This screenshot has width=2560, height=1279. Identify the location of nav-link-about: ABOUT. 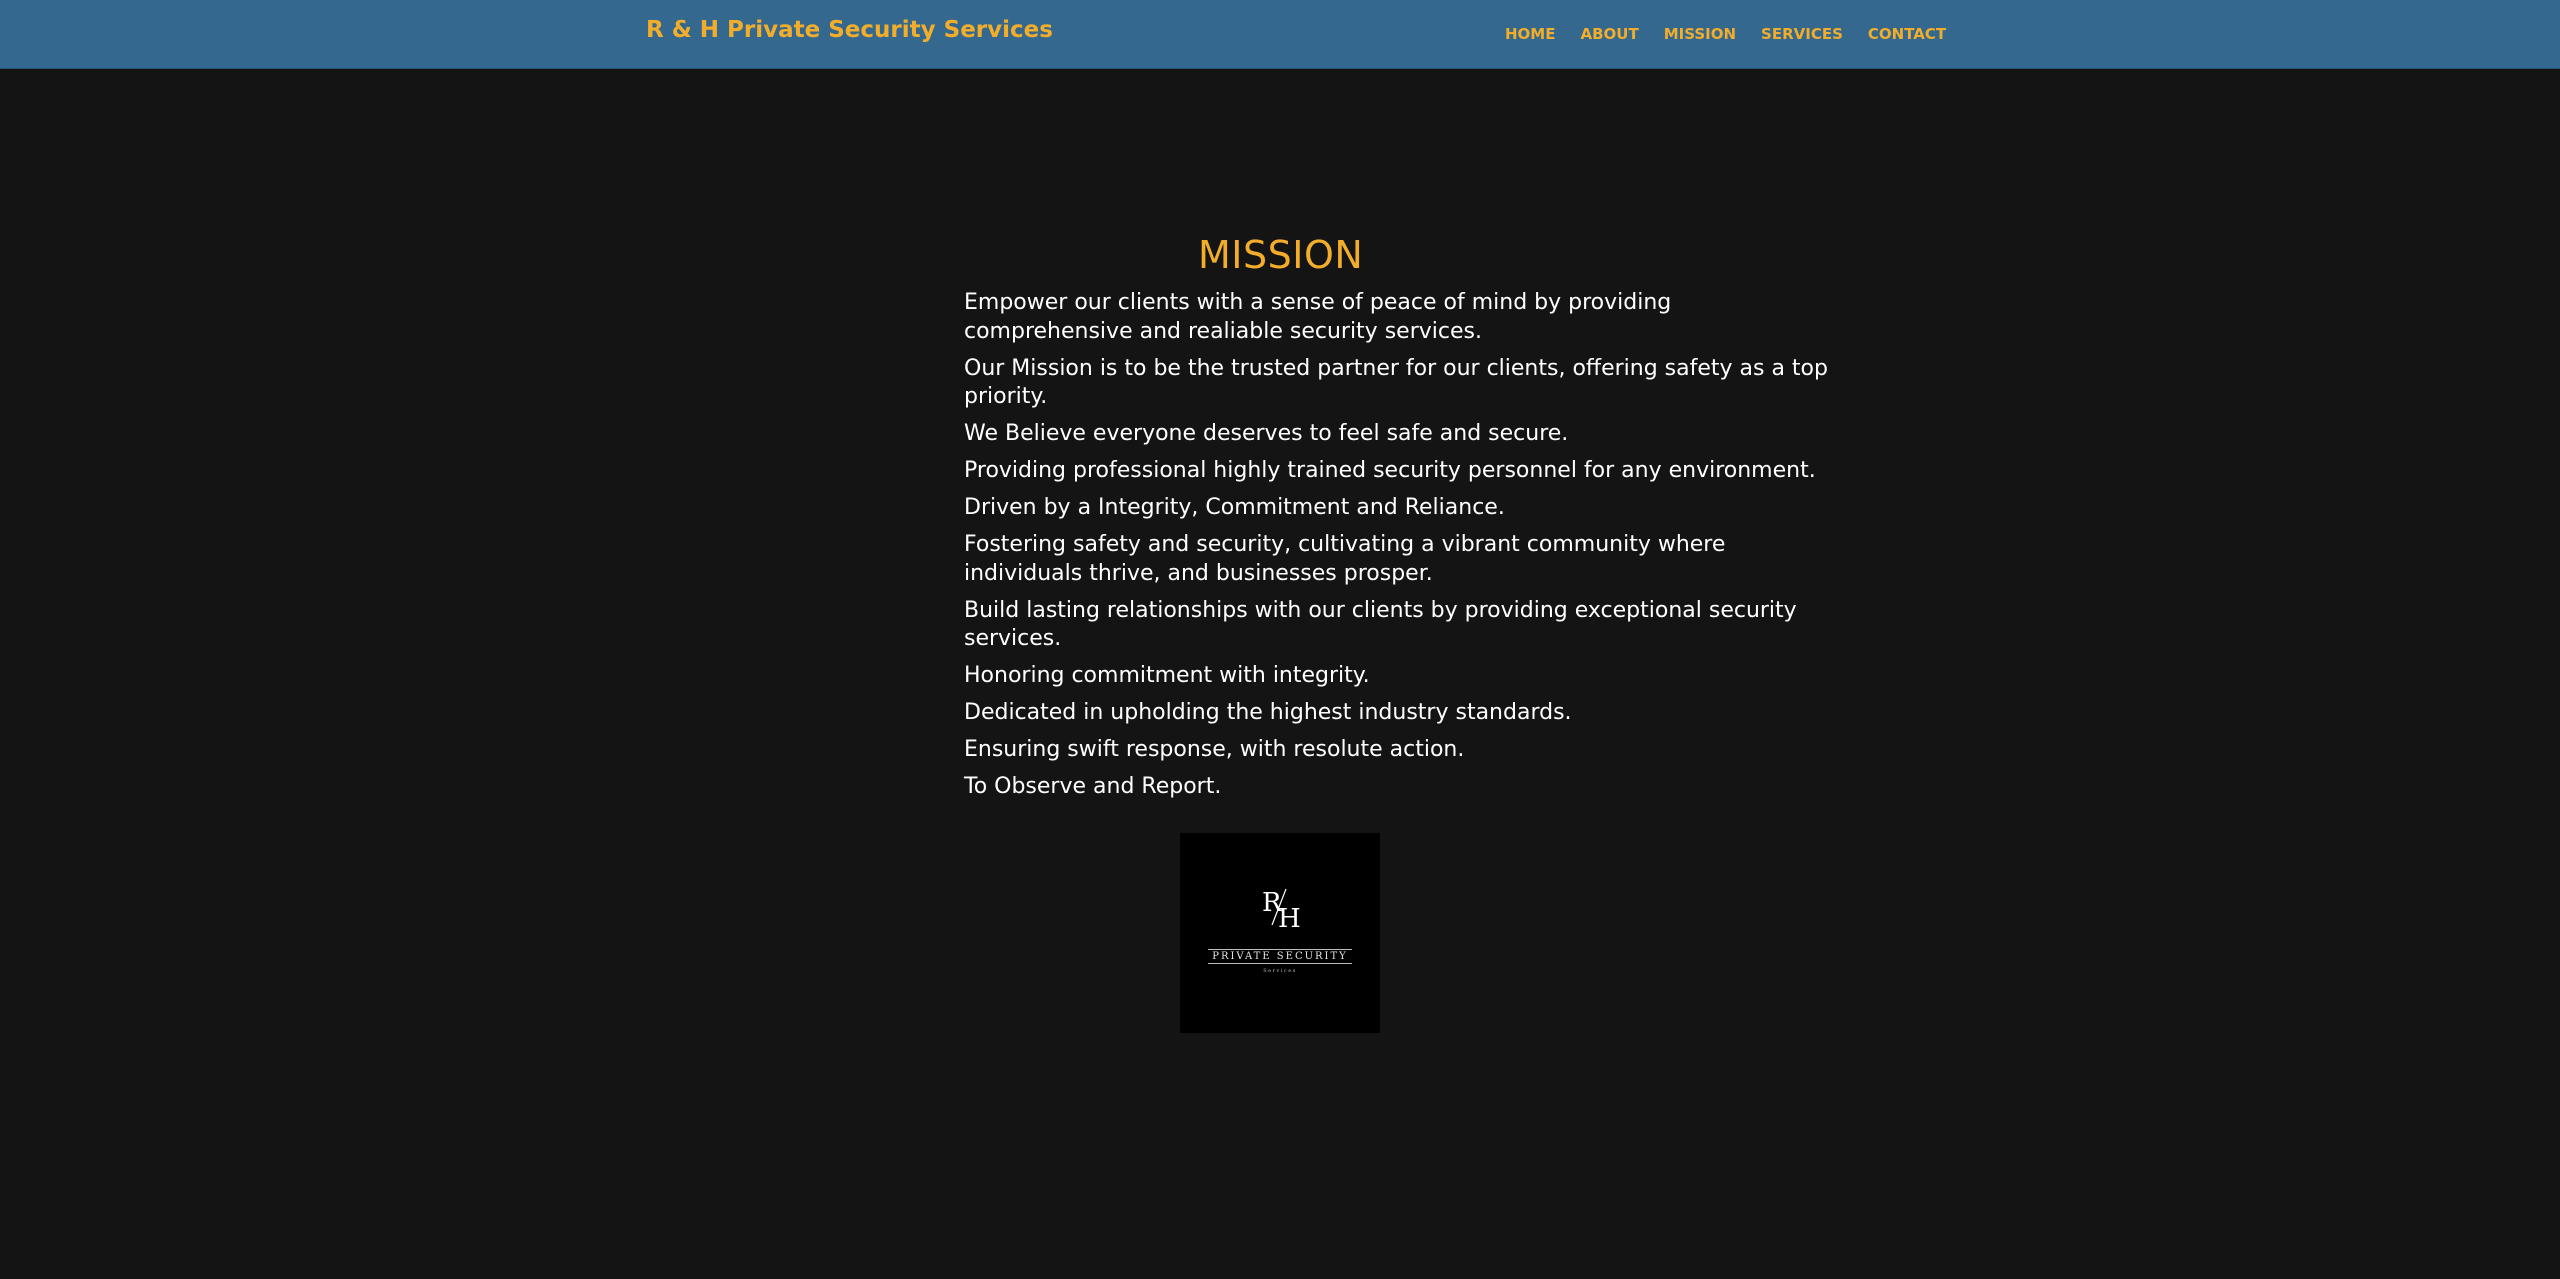
(1609, 34).